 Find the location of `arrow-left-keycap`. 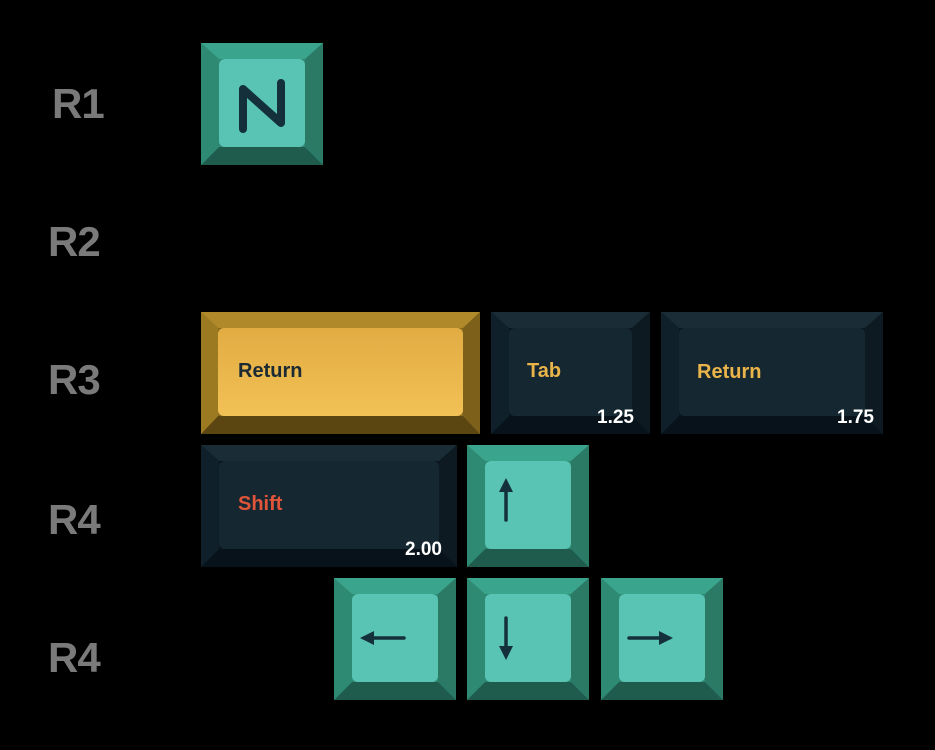

arrow-left-keycap is located at coordinates (395, 639).